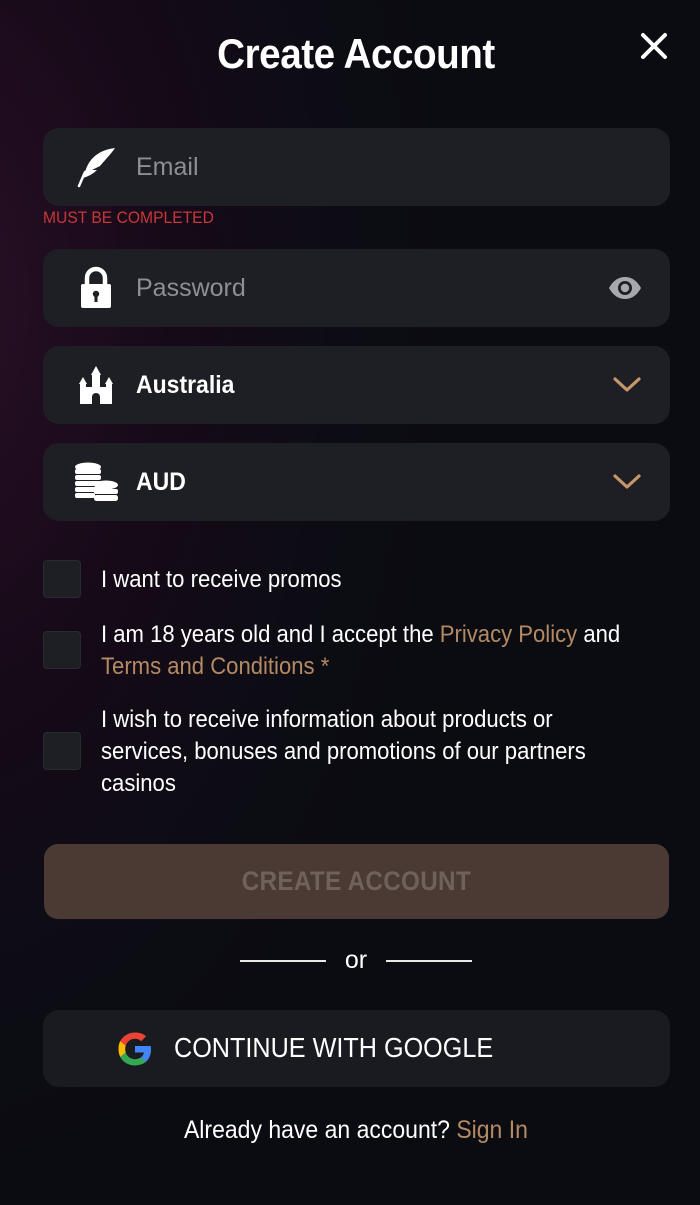 This screenshot has width=700, height=1205. Describe the element at coordinates (62, 579) in the screenshot. I see `promos-checkbox` at that location.